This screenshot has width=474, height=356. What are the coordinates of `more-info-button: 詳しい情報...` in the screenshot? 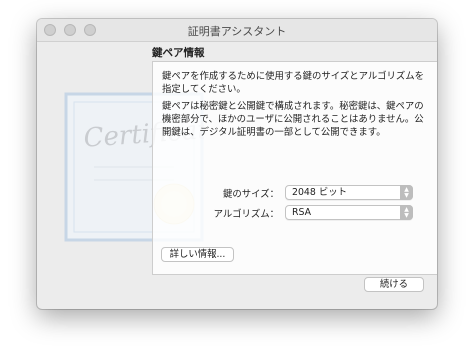 It's located at (197, 254).